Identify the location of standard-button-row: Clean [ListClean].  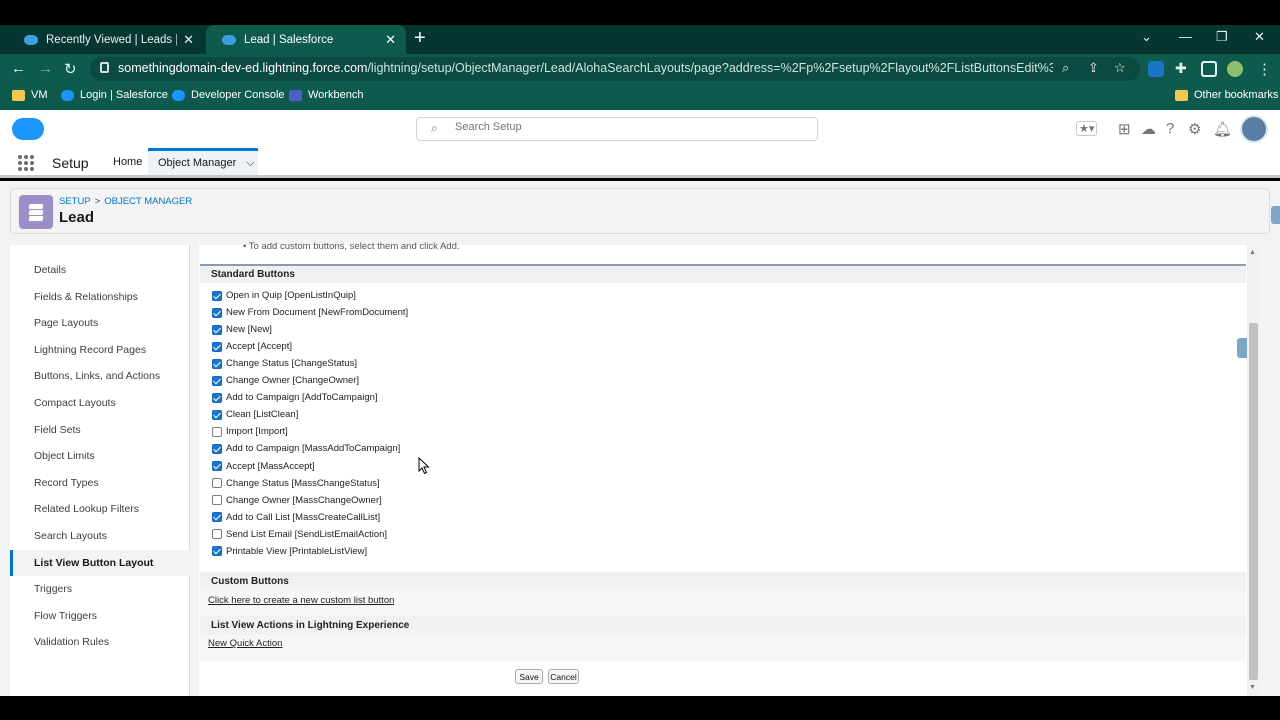
(255, 414).